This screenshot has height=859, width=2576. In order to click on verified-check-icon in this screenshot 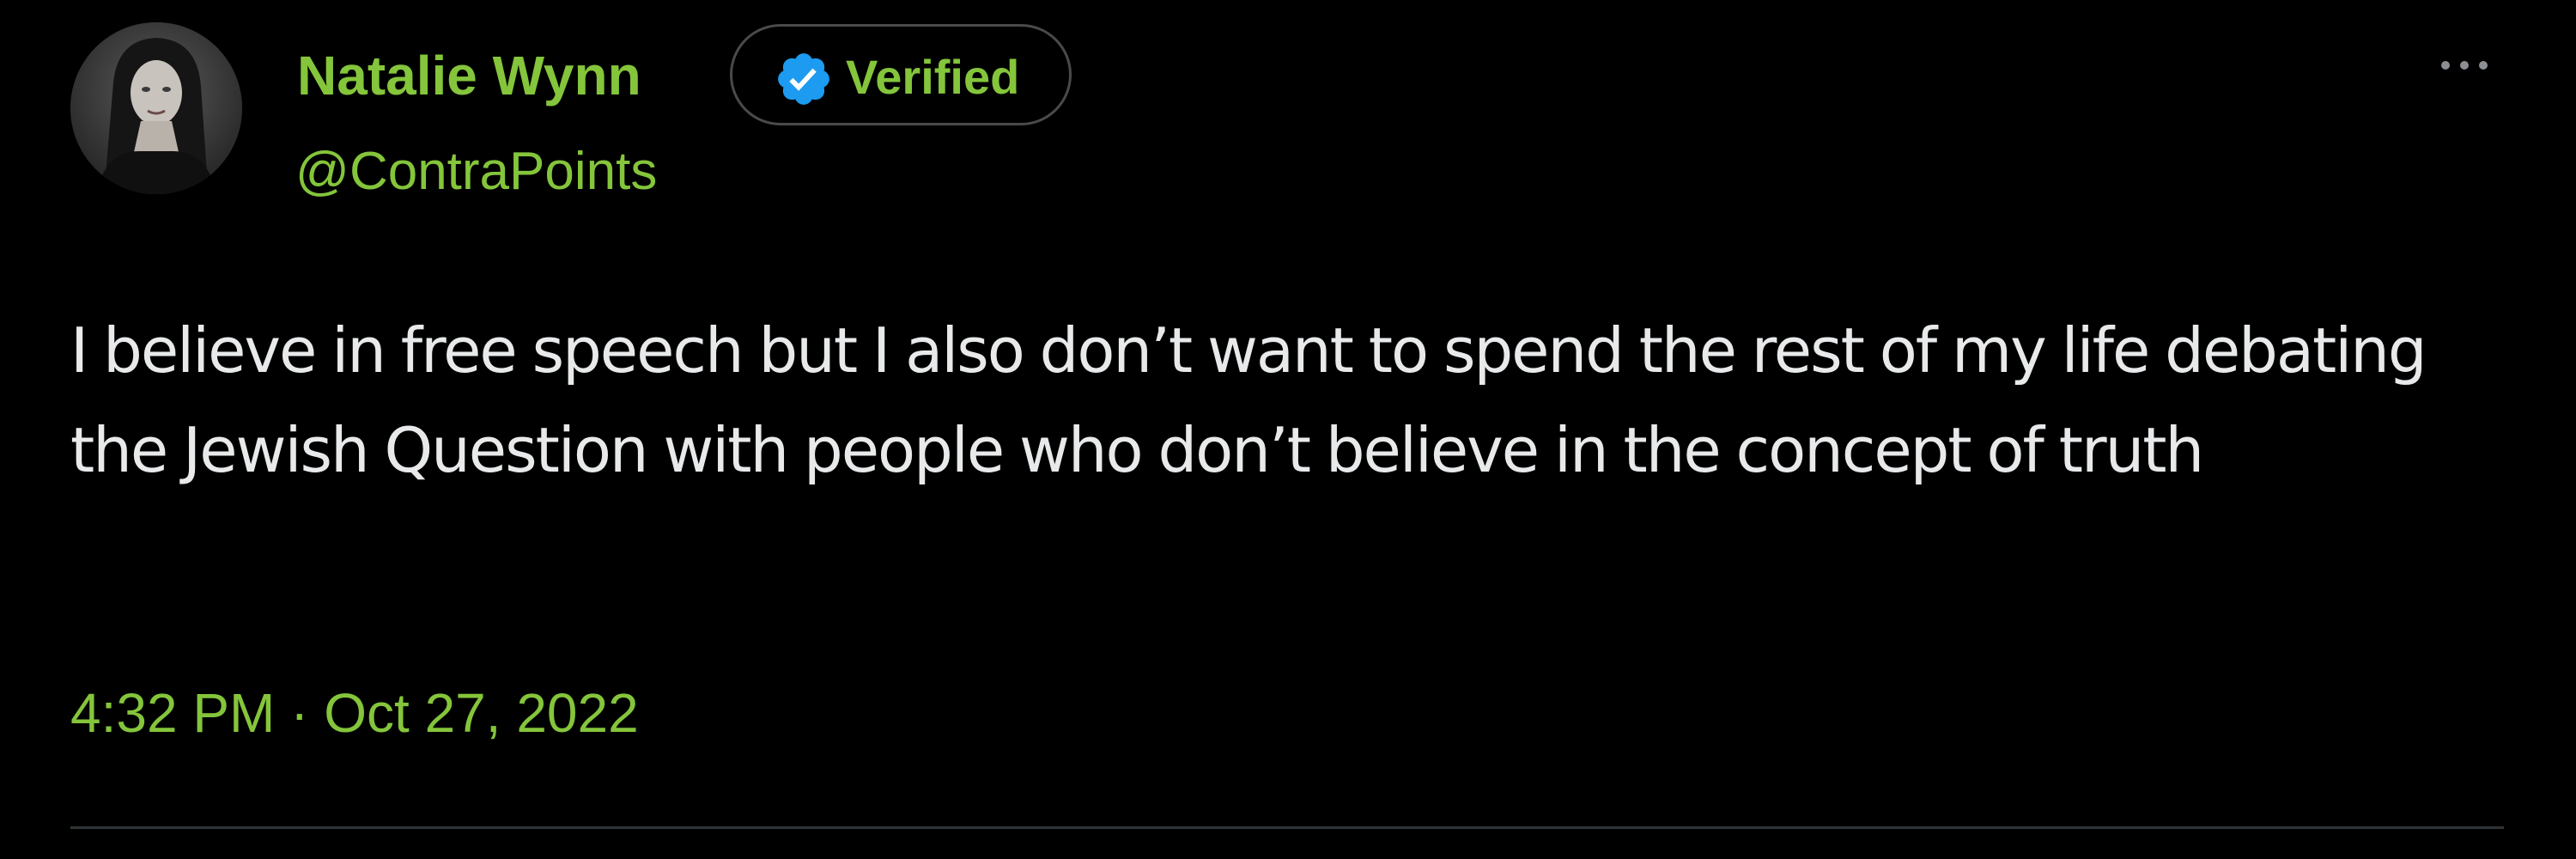, I will do `click(804, 79)`.